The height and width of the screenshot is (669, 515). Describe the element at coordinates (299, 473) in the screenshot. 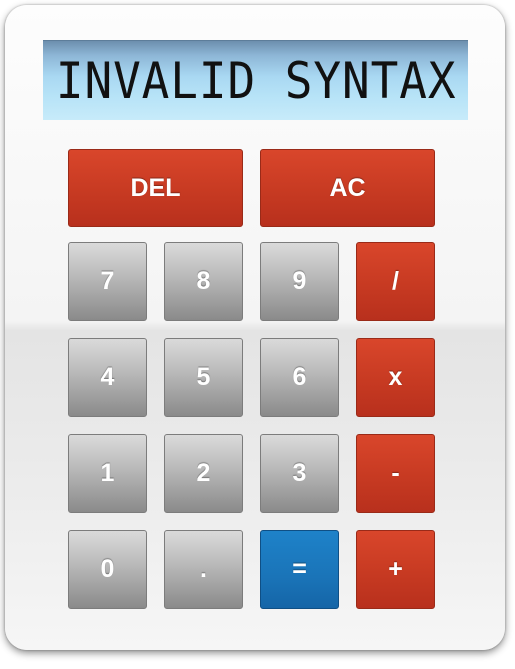

I see `digit-3-button: 3` at that location.